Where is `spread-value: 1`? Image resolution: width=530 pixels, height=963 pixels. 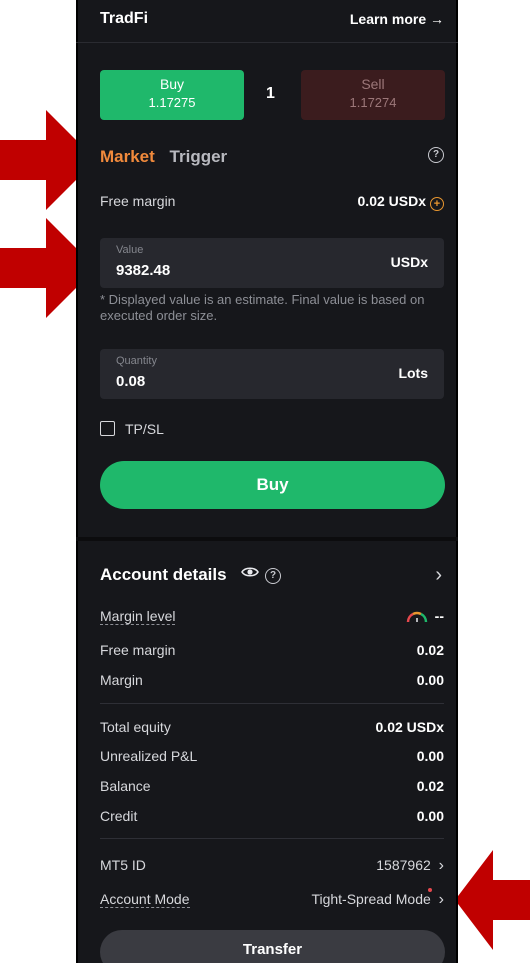 spread-value: 1 is located at coordinates (270, 93).